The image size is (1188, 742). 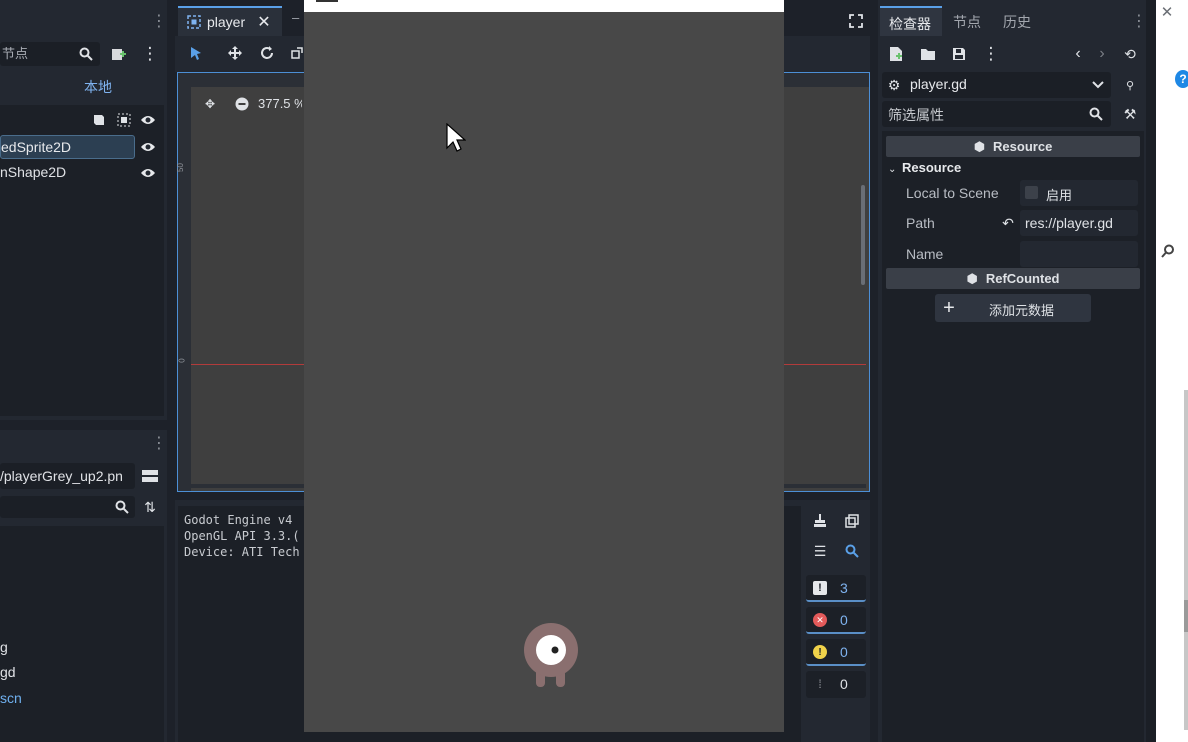 I want to click on checkbox-label: 启用, so click(x=1059, y=195).